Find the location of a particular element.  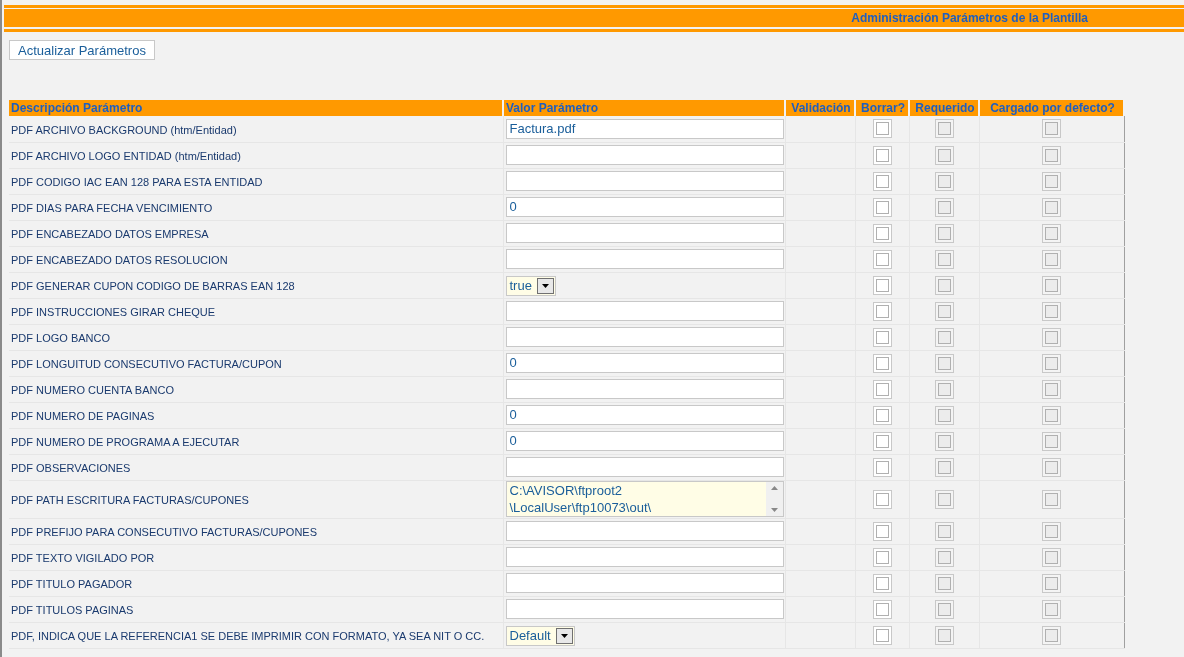

parameter-label: PDF INSTRUCCIONES GIRAR CHEQUE is located at coordinates (113, 312).